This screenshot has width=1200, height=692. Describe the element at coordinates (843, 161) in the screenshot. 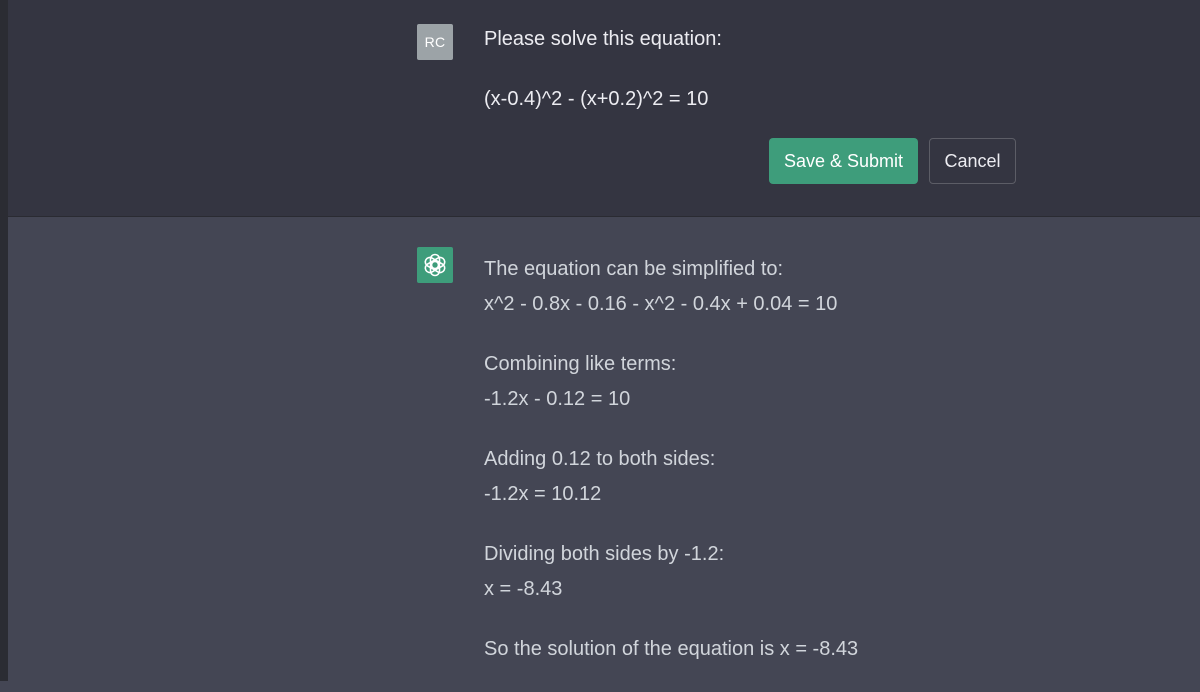

I see `save-and-submit-button: Save & Submit` at that location.